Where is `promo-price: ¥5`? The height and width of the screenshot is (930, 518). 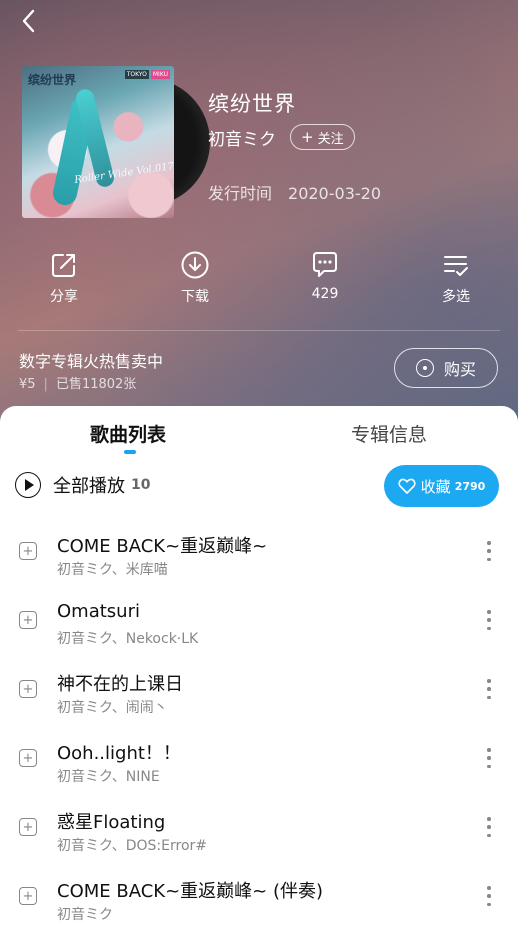
promo-price: ¥5 is located at coordinates (27, 384).